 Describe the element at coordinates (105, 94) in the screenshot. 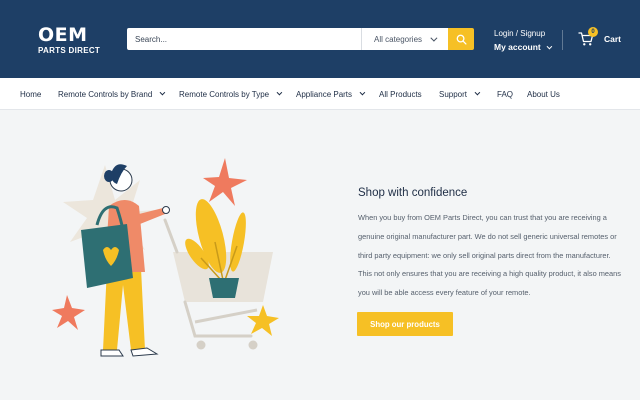

I see `nav-item-label: Remote Controls by Brand` at that location.